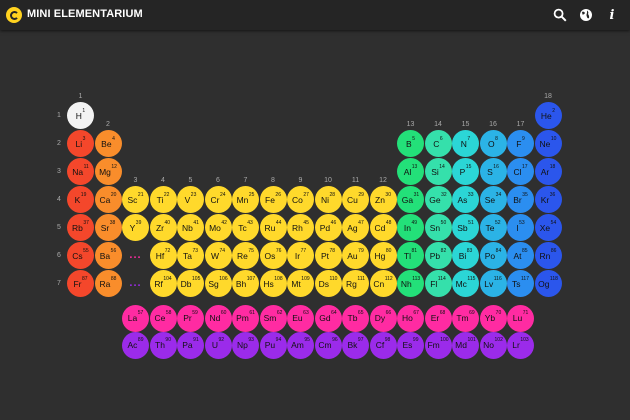 This screenshot has height=420, width=630. What do you see at coordinates (190, 255) in the screenshot?
I see `element-ta: Ta73` at bounding box center [190, 255].